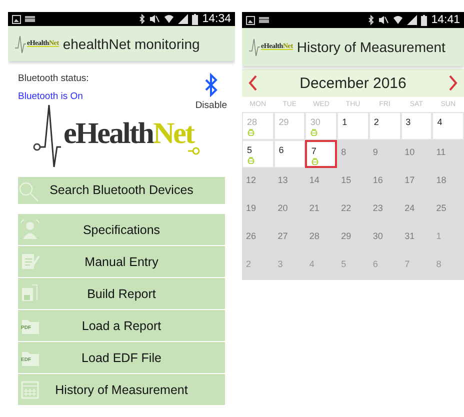  Describe the element at coordinates (344, 264) in the screenshot. I see `day-cell-text: 5` at that location.